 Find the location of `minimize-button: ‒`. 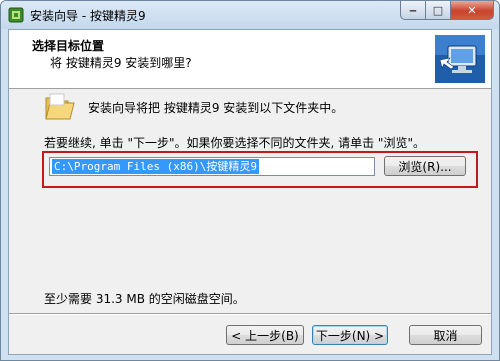

minimize-button: ‒ is located at coordinates (413, 10).